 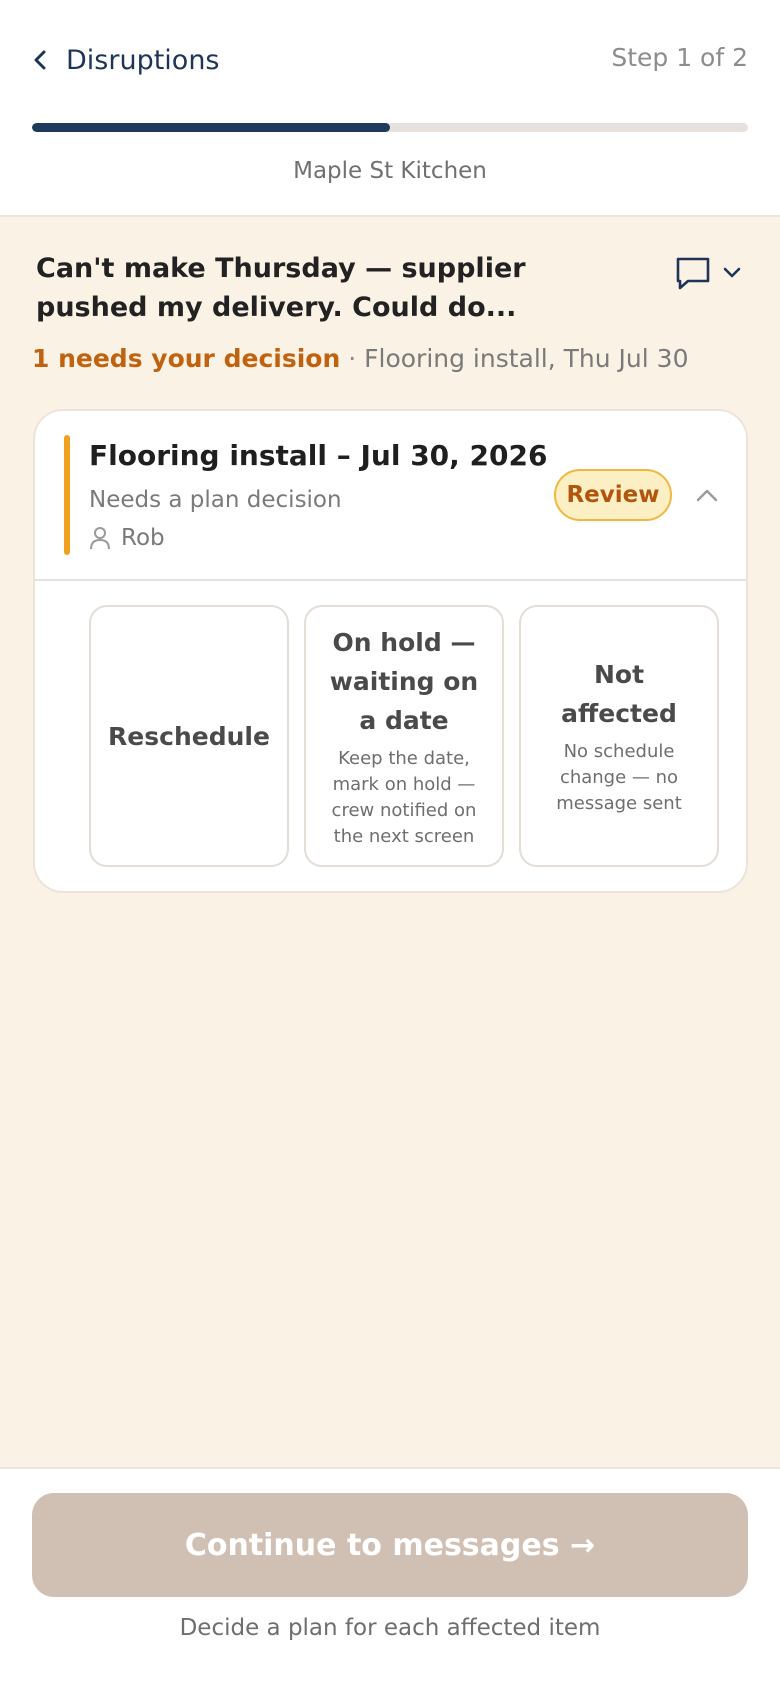 I want to click on back-label: Disruptions, so click(x=143, y=60).